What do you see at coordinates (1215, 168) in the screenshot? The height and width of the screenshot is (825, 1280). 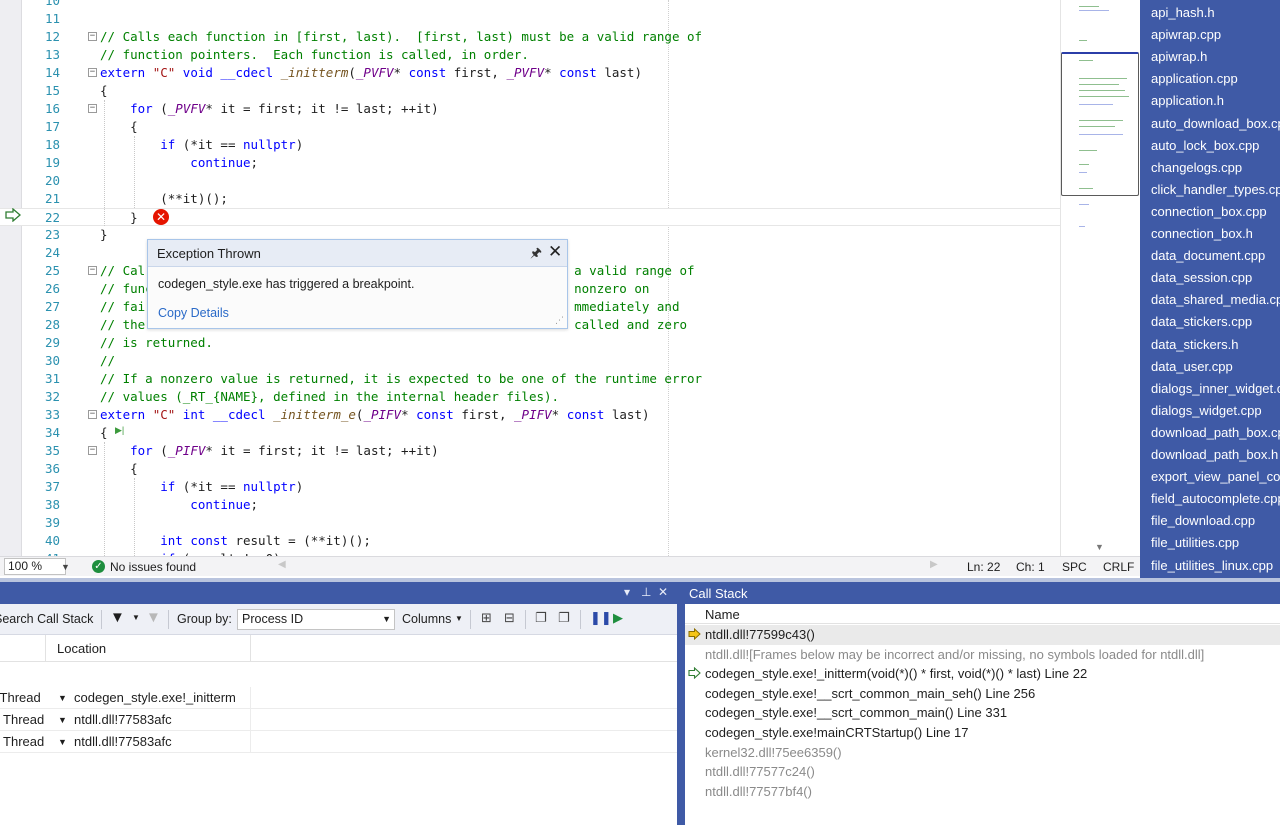 I see `solution-file-item: changelogs.cpp` at bounding box center [1215, 168].